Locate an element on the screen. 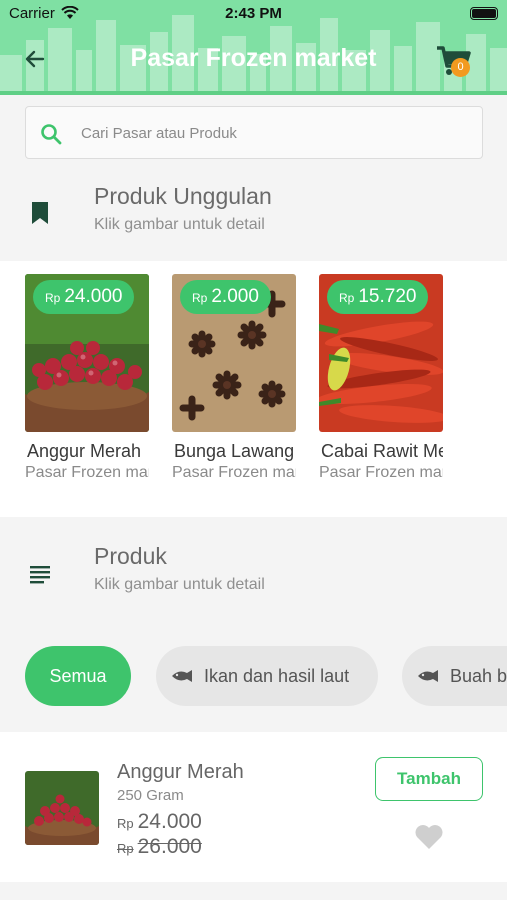 The width and height of the screenshot is (507, 900). price-tag: Rp 24.000 is located at coordinates (84, 297).